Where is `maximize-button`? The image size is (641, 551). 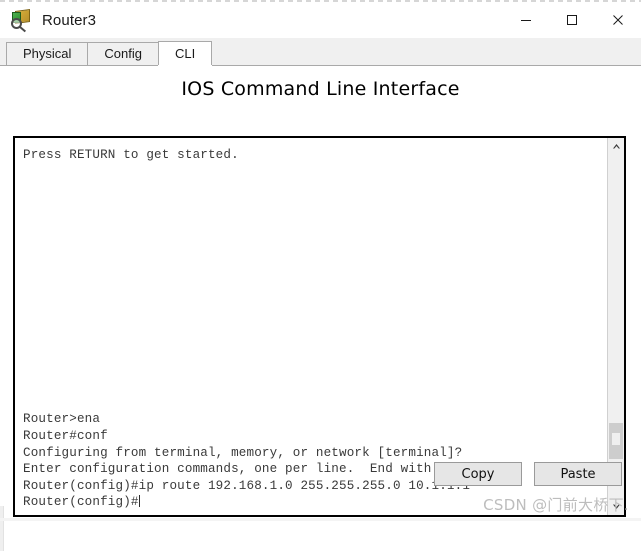
maximize-button is located at coordinates (572, 20).